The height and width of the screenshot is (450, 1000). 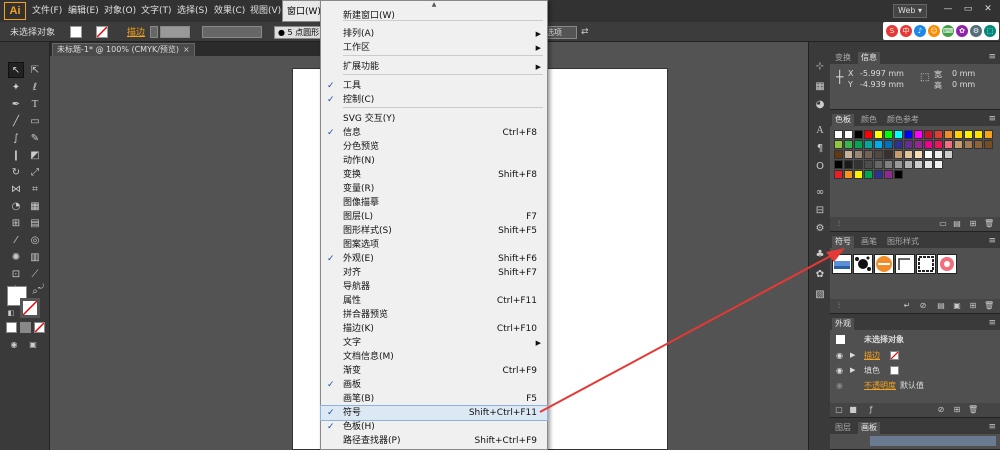 I want to click on window-menu-item: 扩展功能 ▶, so click(x=434, y=67).